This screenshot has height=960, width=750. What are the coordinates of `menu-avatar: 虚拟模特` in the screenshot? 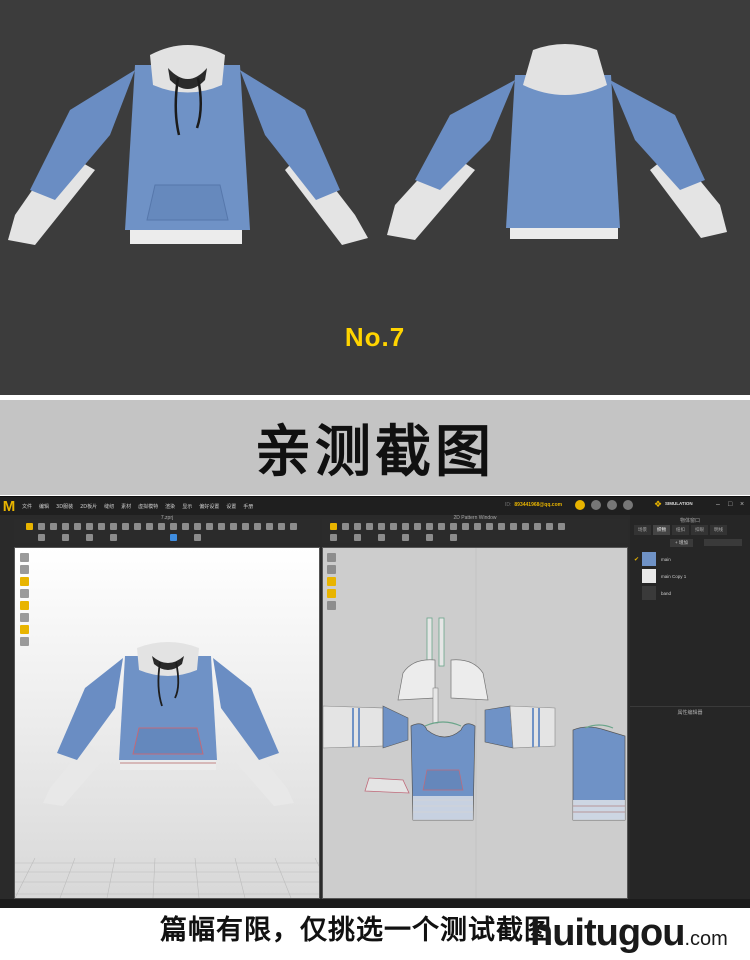 It's located at (148, 506).